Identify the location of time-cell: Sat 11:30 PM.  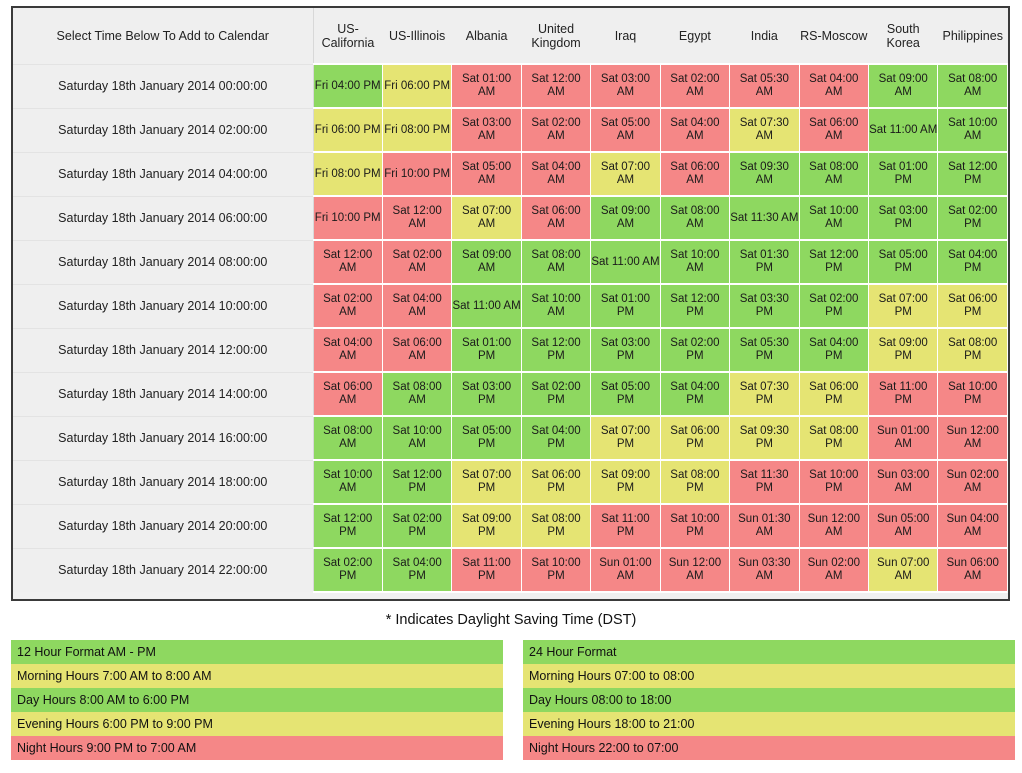
(764, 482).